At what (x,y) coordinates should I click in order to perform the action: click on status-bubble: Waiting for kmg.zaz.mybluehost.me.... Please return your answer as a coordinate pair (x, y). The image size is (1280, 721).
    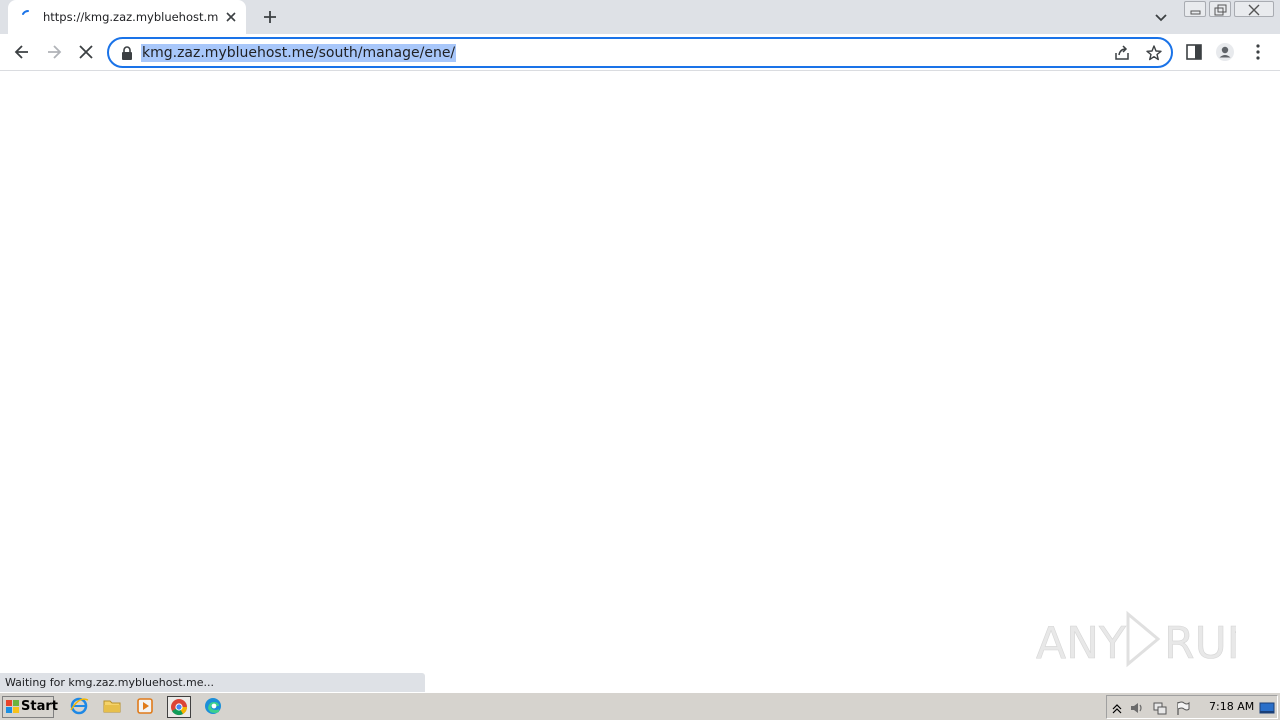
    Looking at the image, I should click on (212, 682).